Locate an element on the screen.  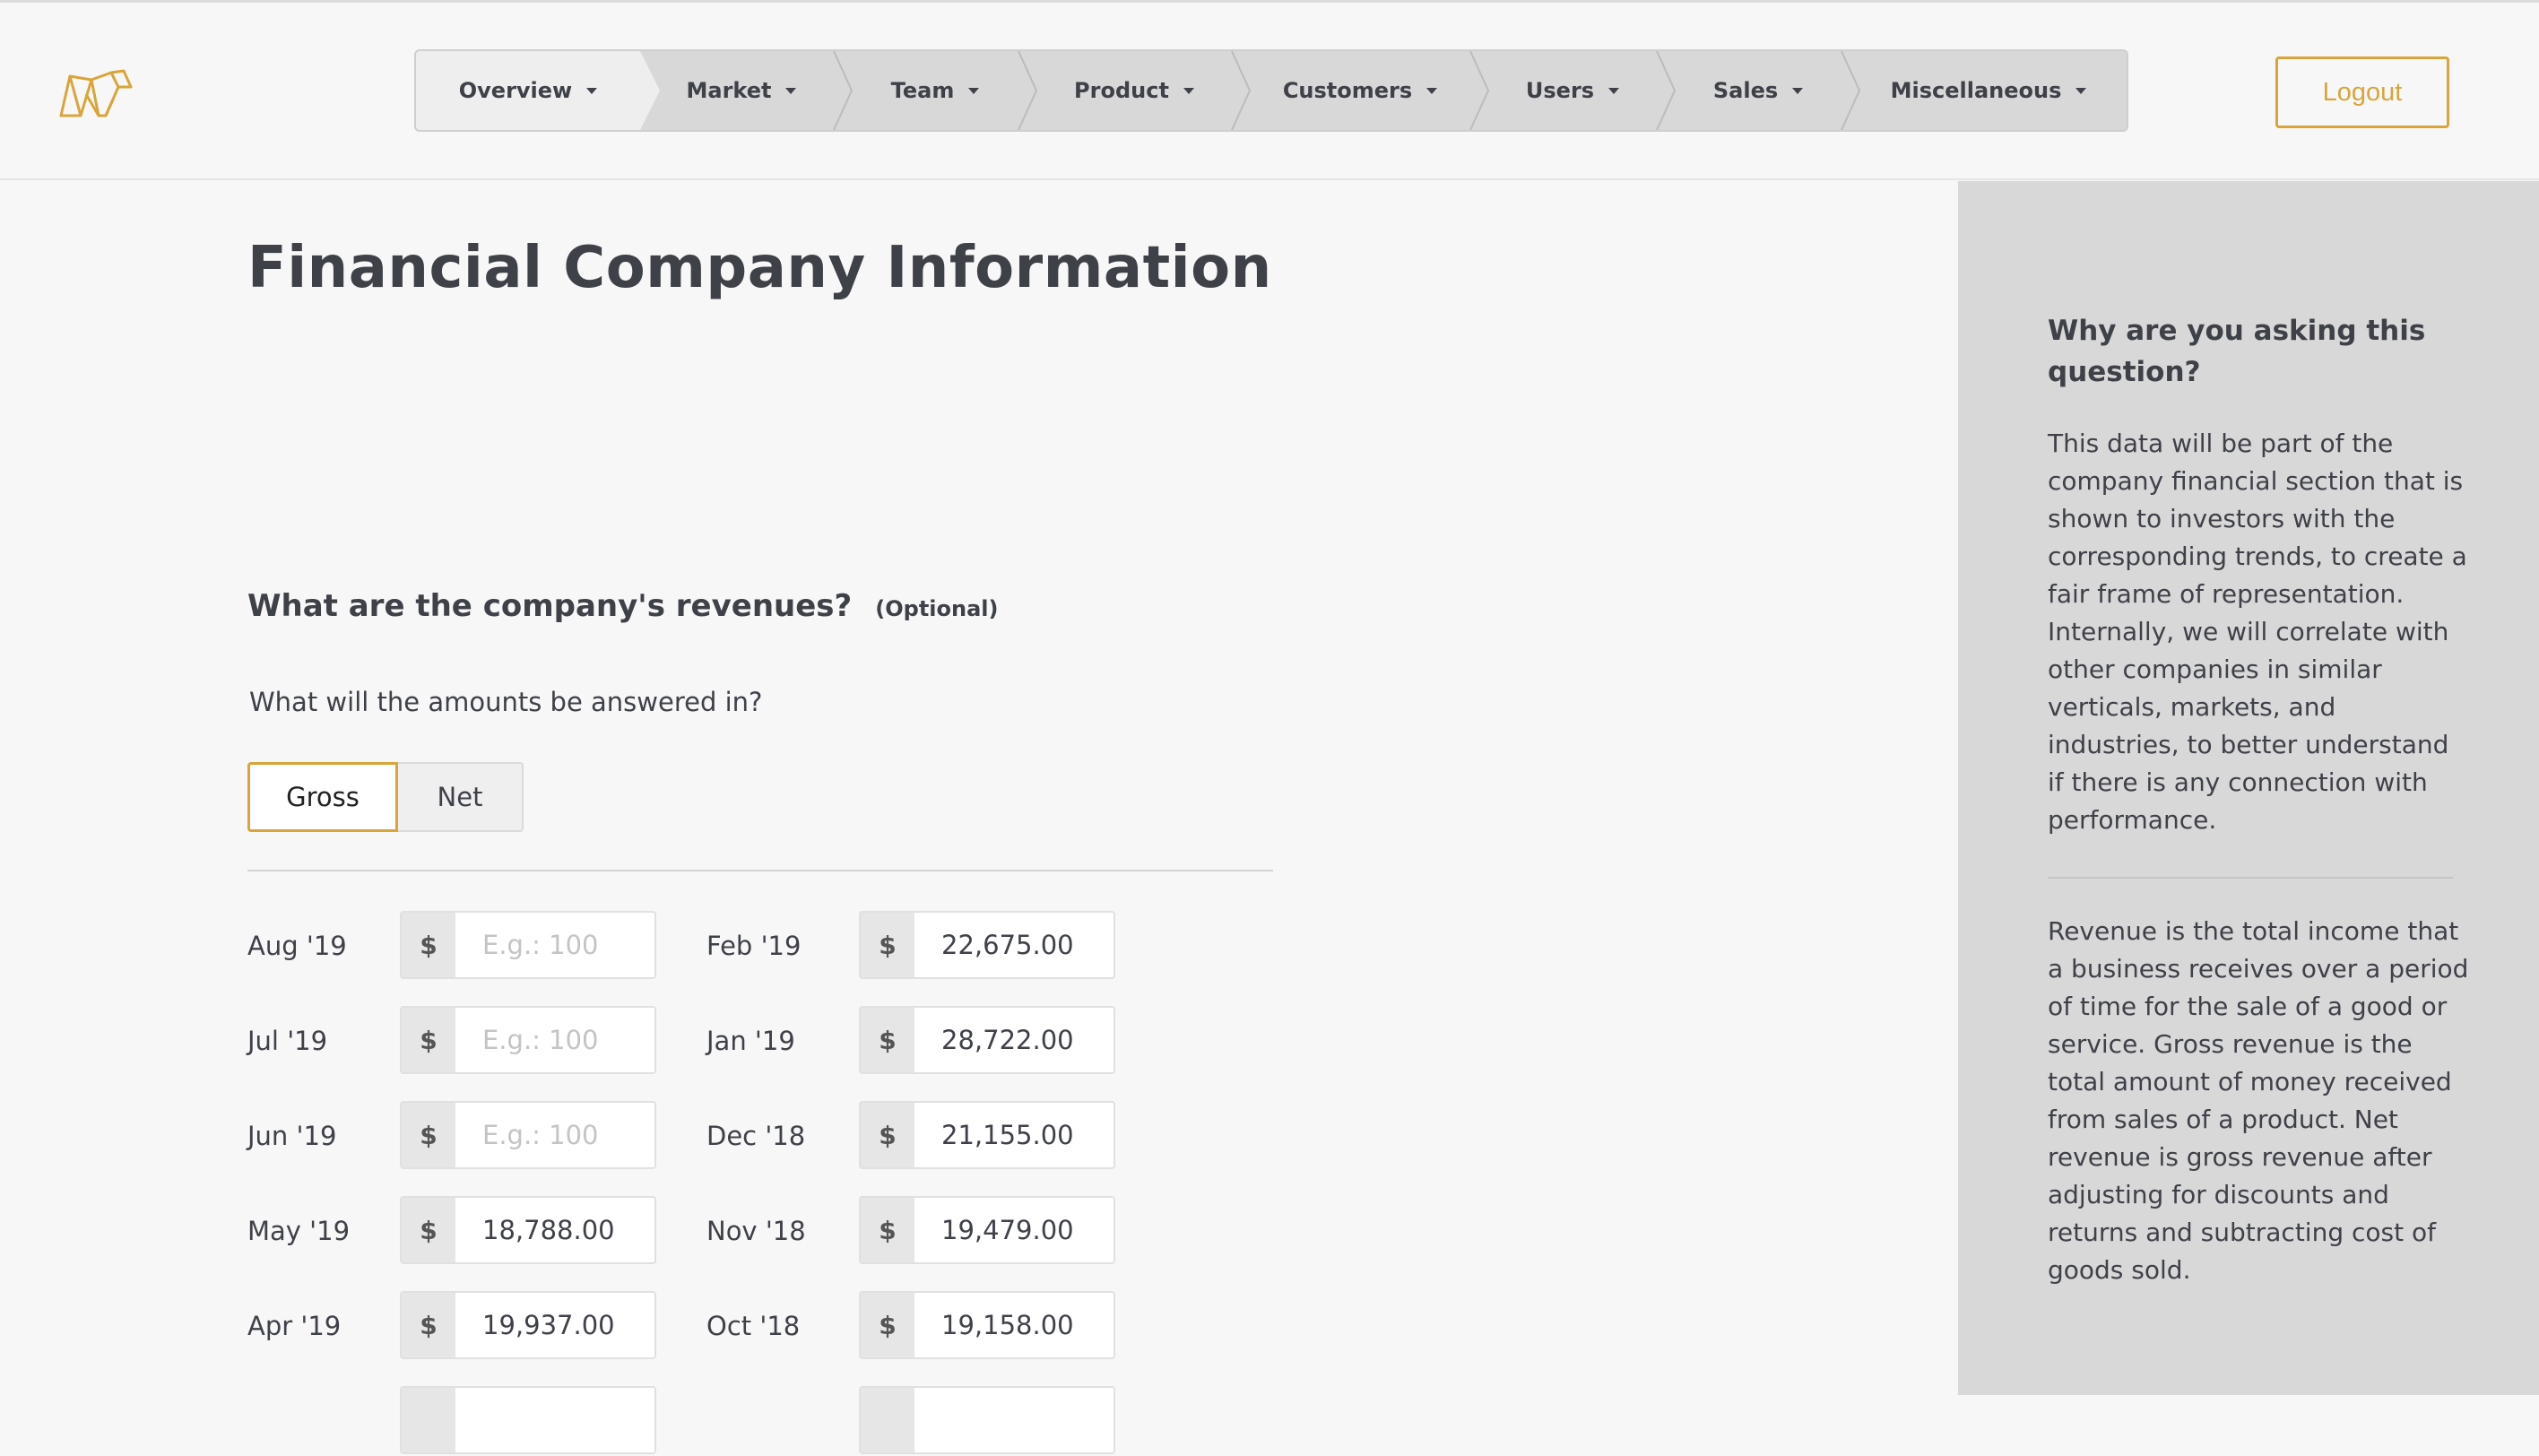
nav-item-miscellaneous: Miscellaneous is located at coordinates (1988, 90).